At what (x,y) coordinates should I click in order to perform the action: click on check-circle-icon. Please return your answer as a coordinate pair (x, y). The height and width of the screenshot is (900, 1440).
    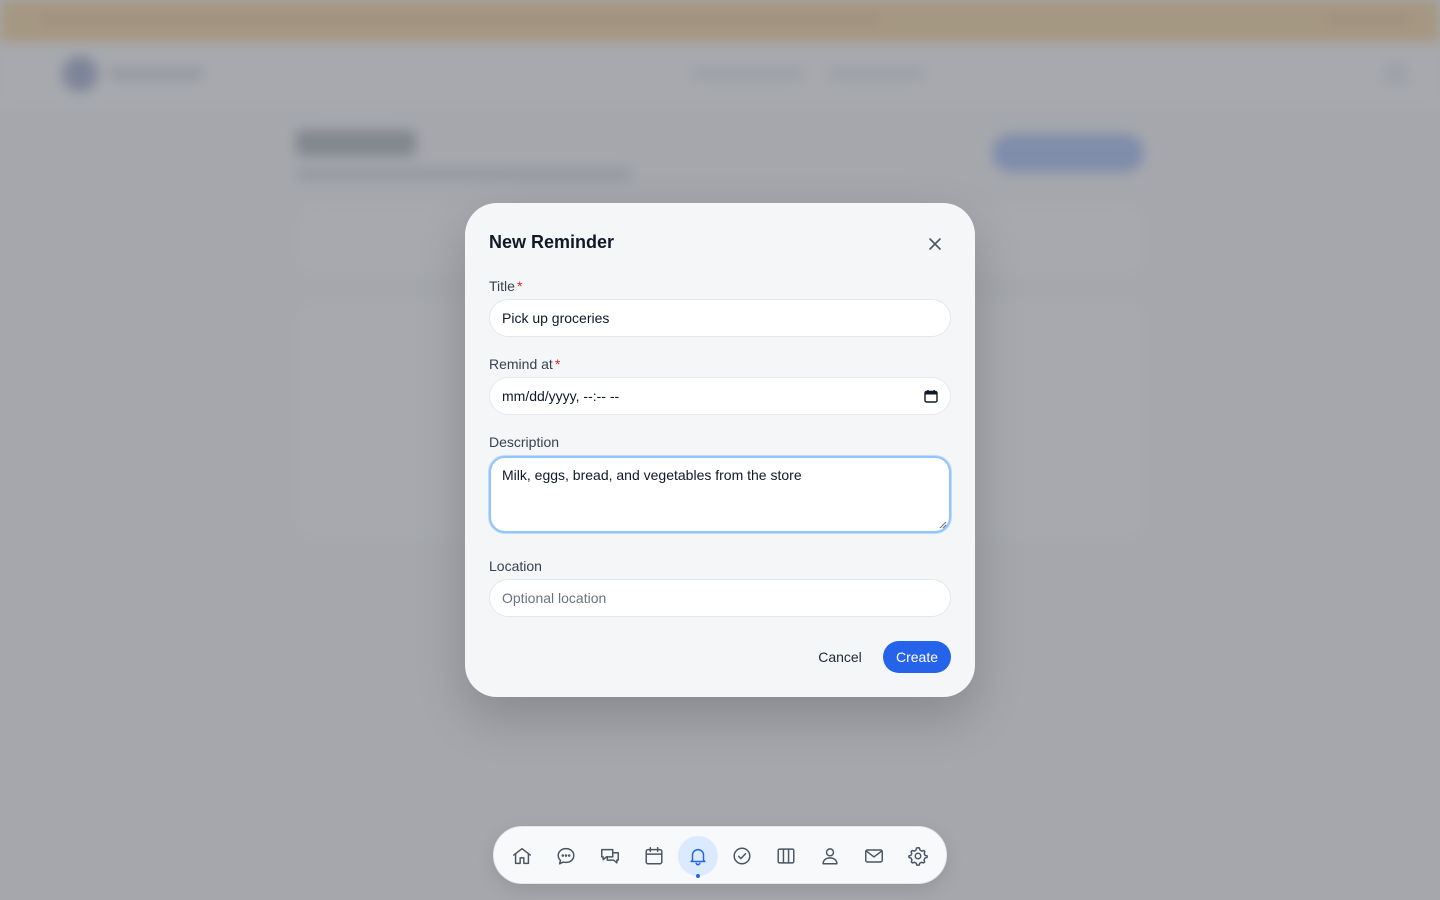
    Looking at the image, I should click on (742, 856).